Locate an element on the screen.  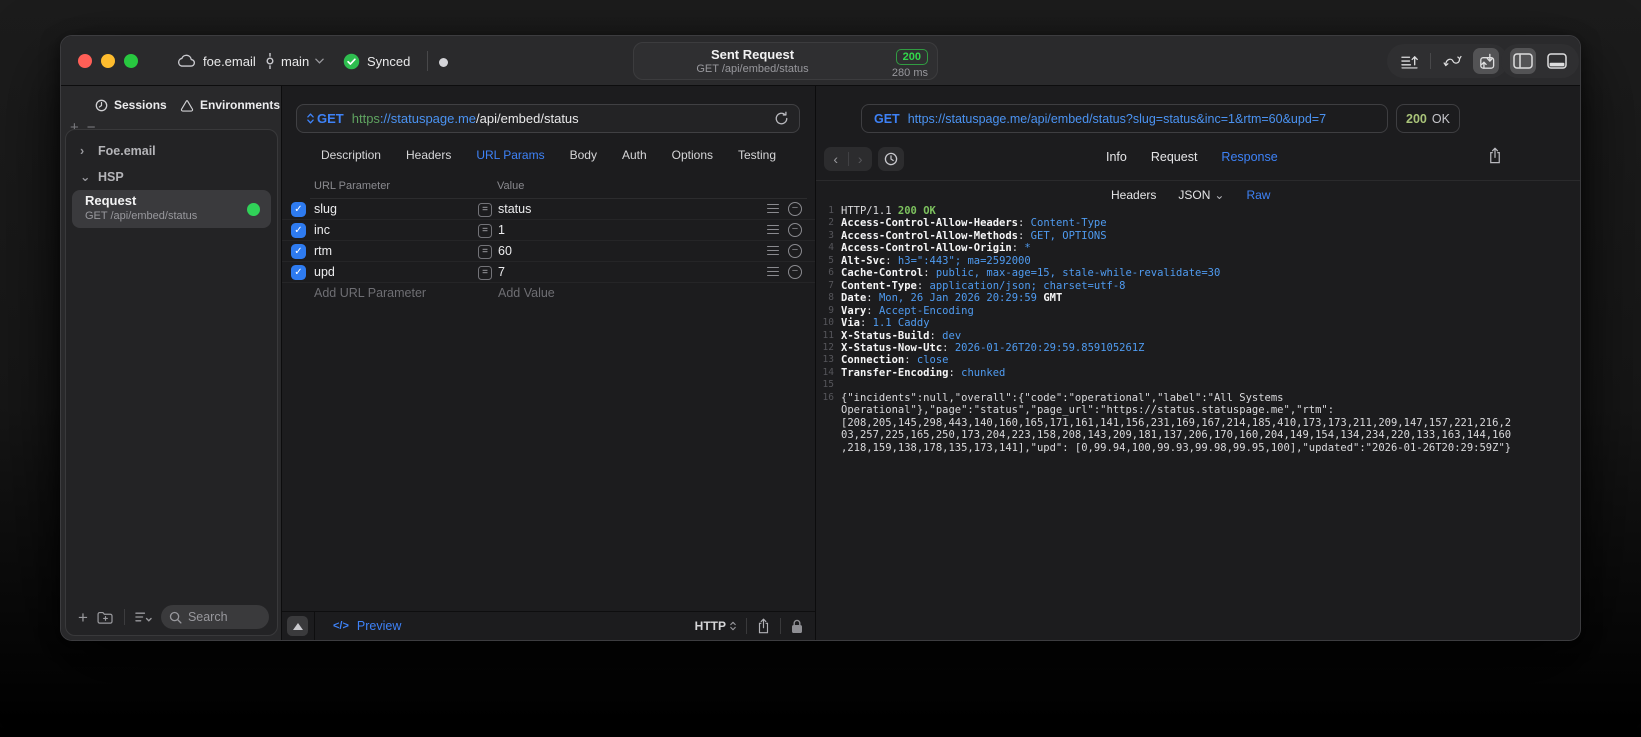
line-number: 16 is located at coordinates (828, 397).